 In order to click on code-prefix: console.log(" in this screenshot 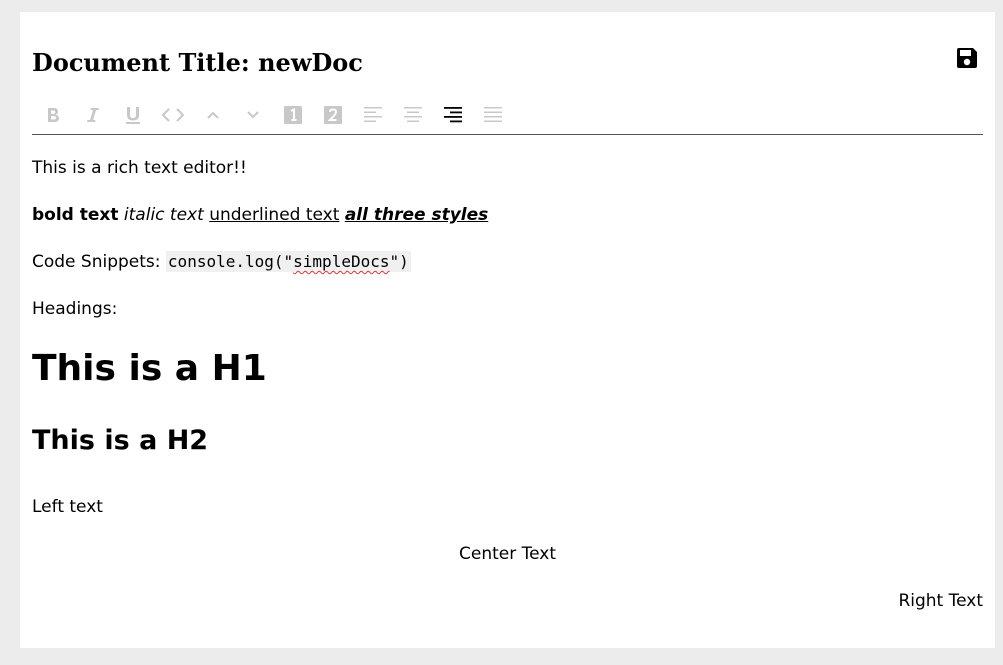, I will do `click(230, 261)`.